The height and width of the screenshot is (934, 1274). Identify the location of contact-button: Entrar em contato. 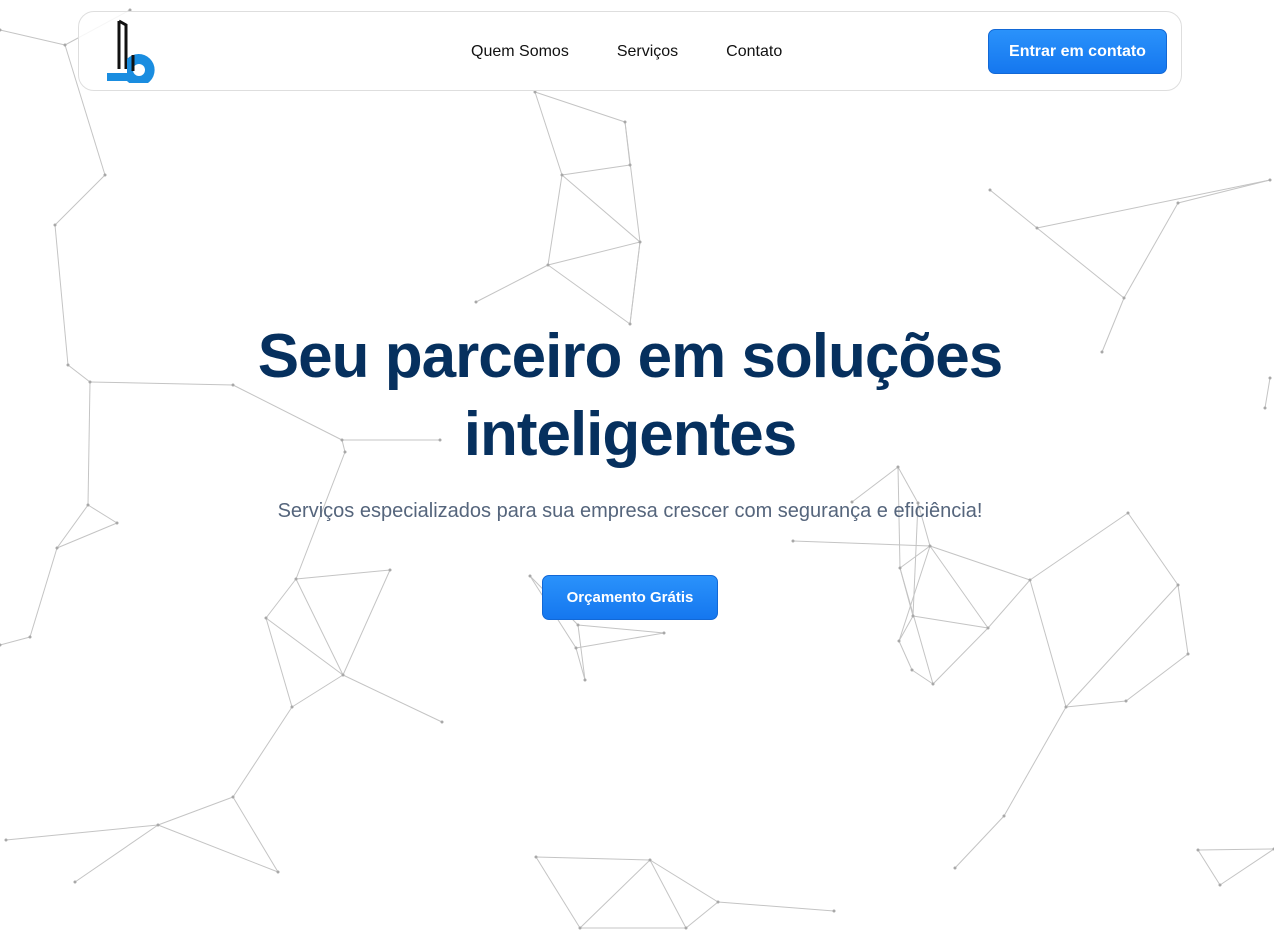
(1077, 51).